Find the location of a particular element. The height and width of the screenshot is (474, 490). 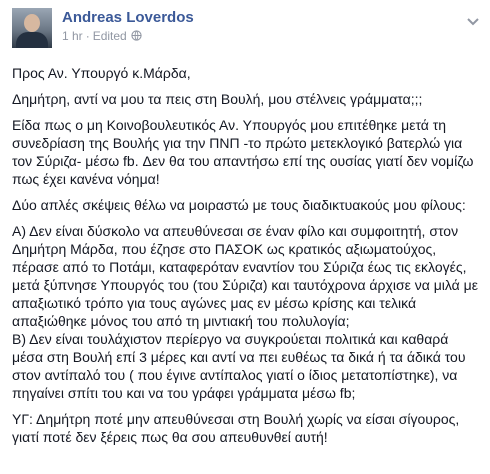

globe-icon is located at coordinates (136, 37).